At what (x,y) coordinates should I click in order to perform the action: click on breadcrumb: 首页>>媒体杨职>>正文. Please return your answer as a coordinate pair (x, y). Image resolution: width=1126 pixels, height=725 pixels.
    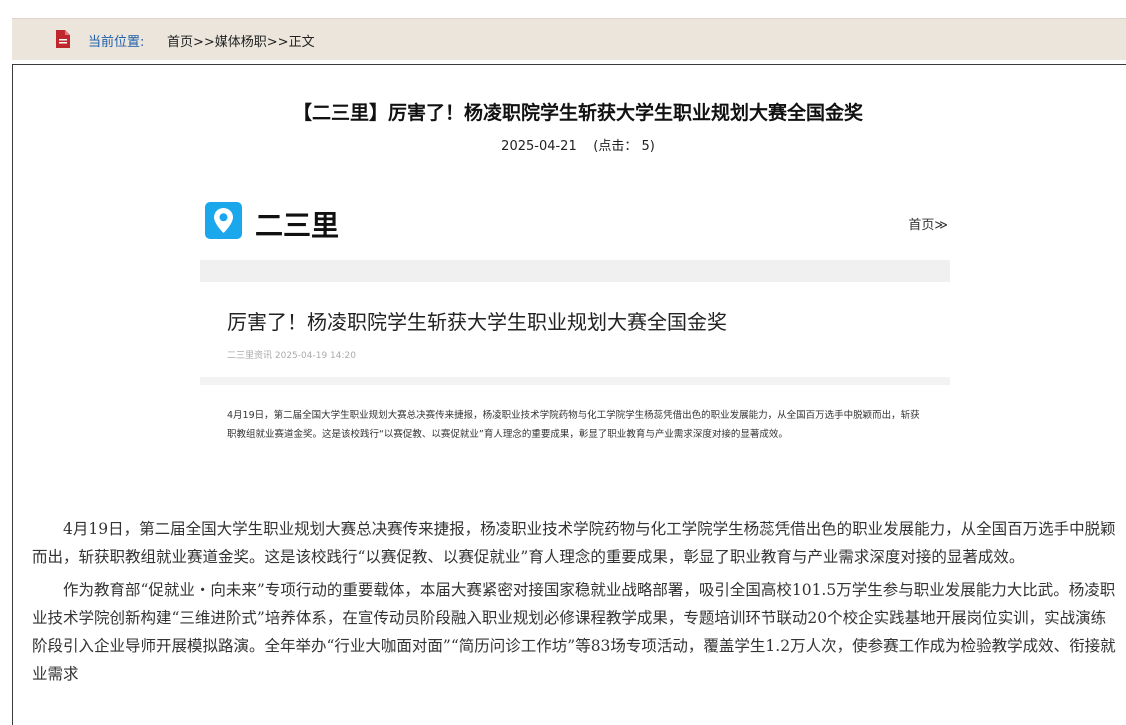
    Looking at the image, I should click on (241, 40).